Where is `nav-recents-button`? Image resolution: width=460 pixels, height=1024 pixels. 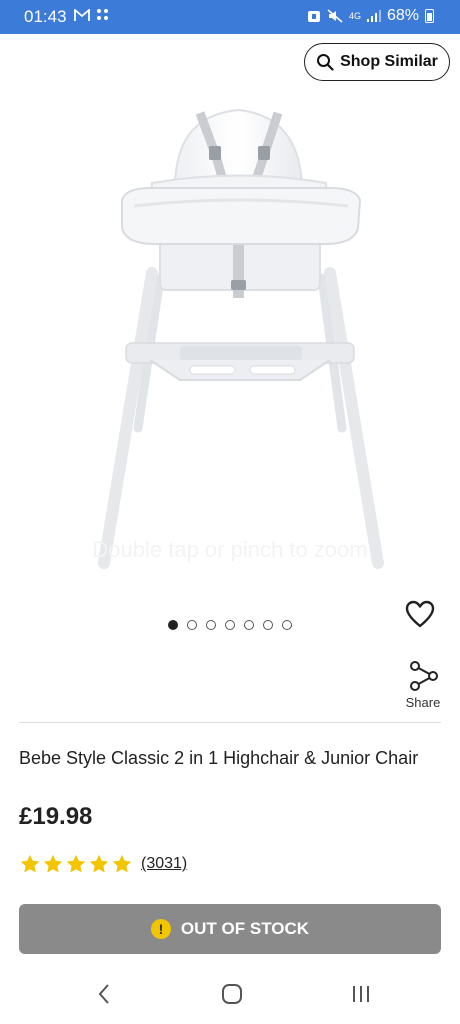 nav-recents-button is located at coordinates (361, 994).